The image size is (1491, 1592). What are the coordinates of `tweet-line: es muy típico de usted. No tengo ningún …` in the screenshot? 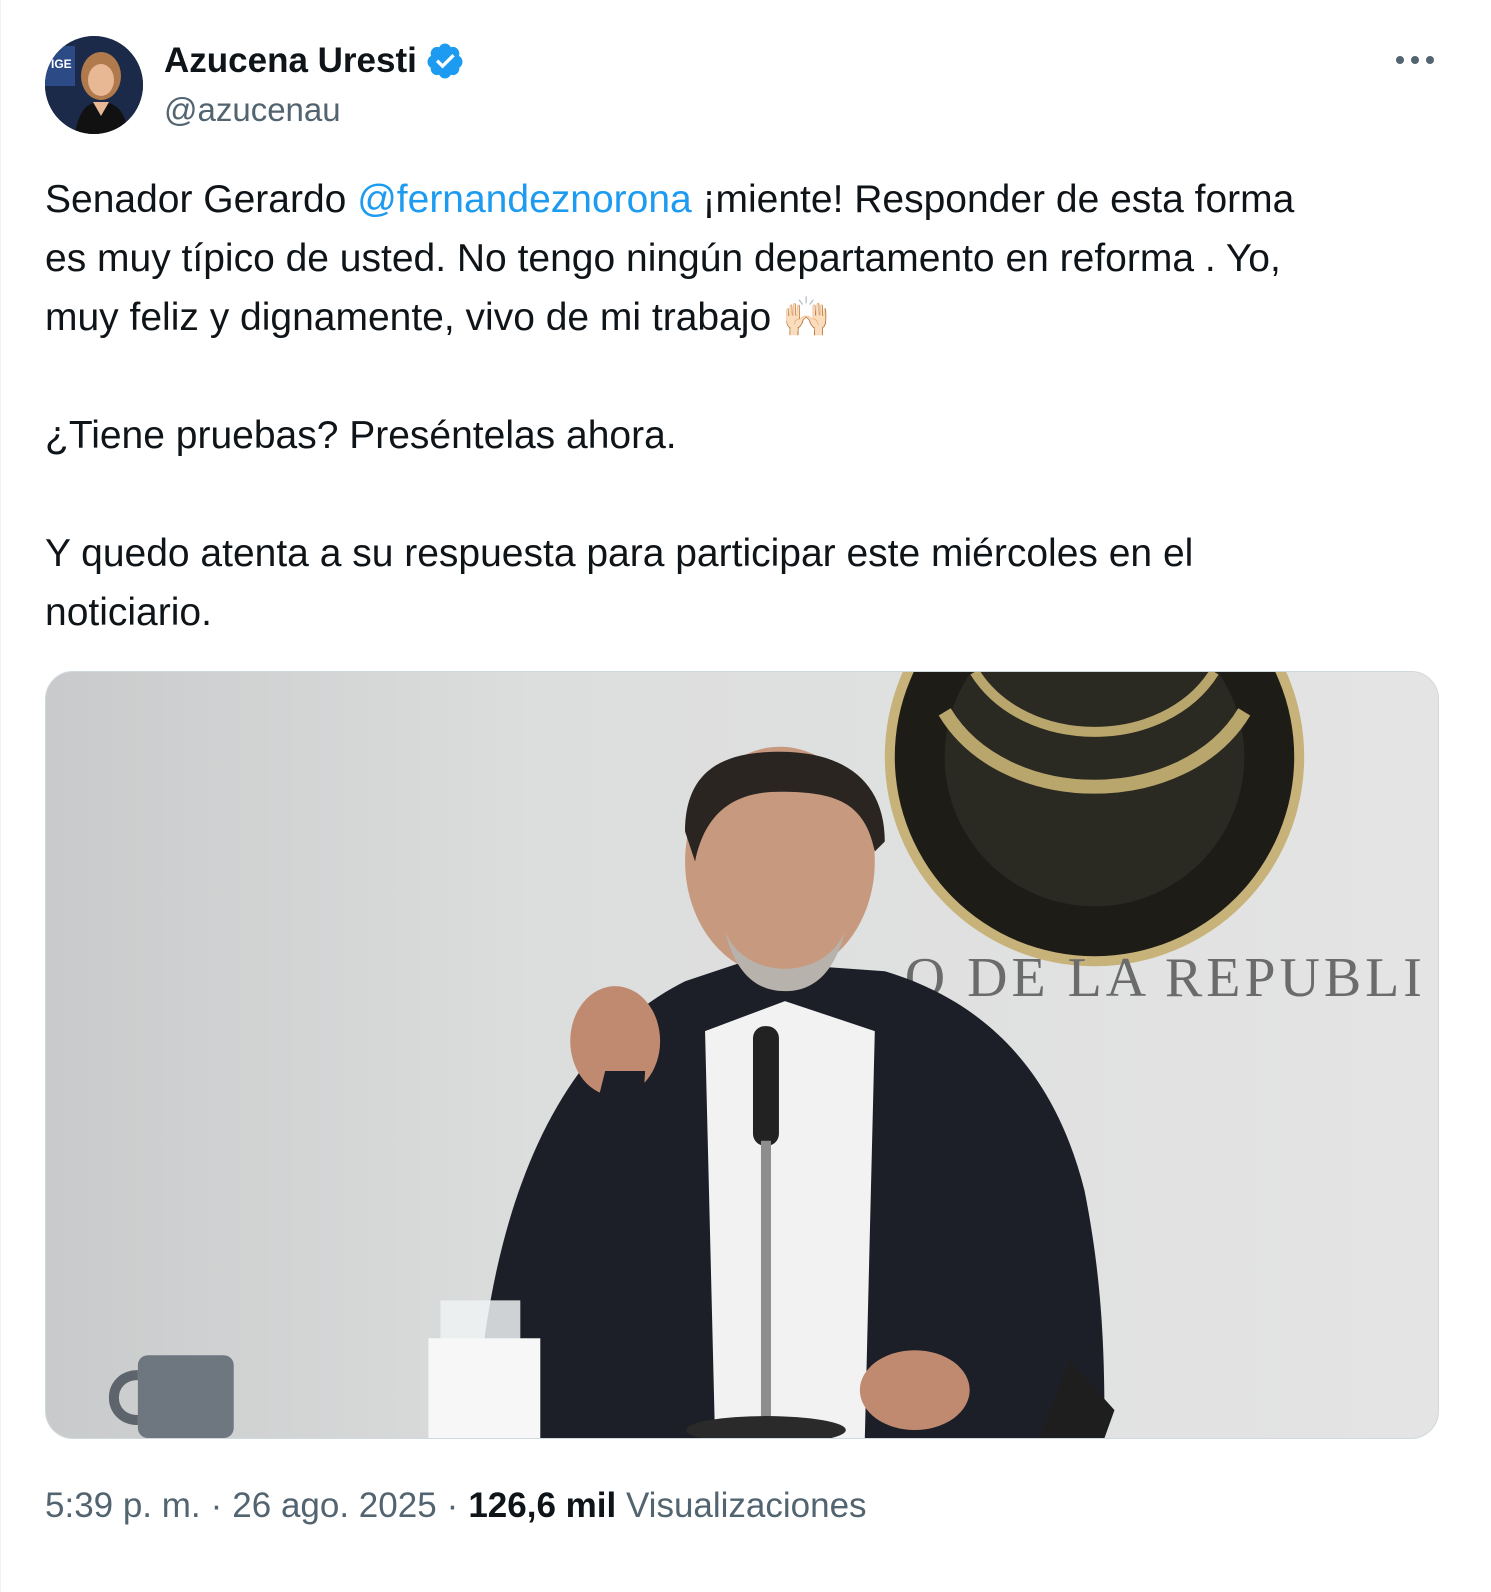 It's located at (663, 258).